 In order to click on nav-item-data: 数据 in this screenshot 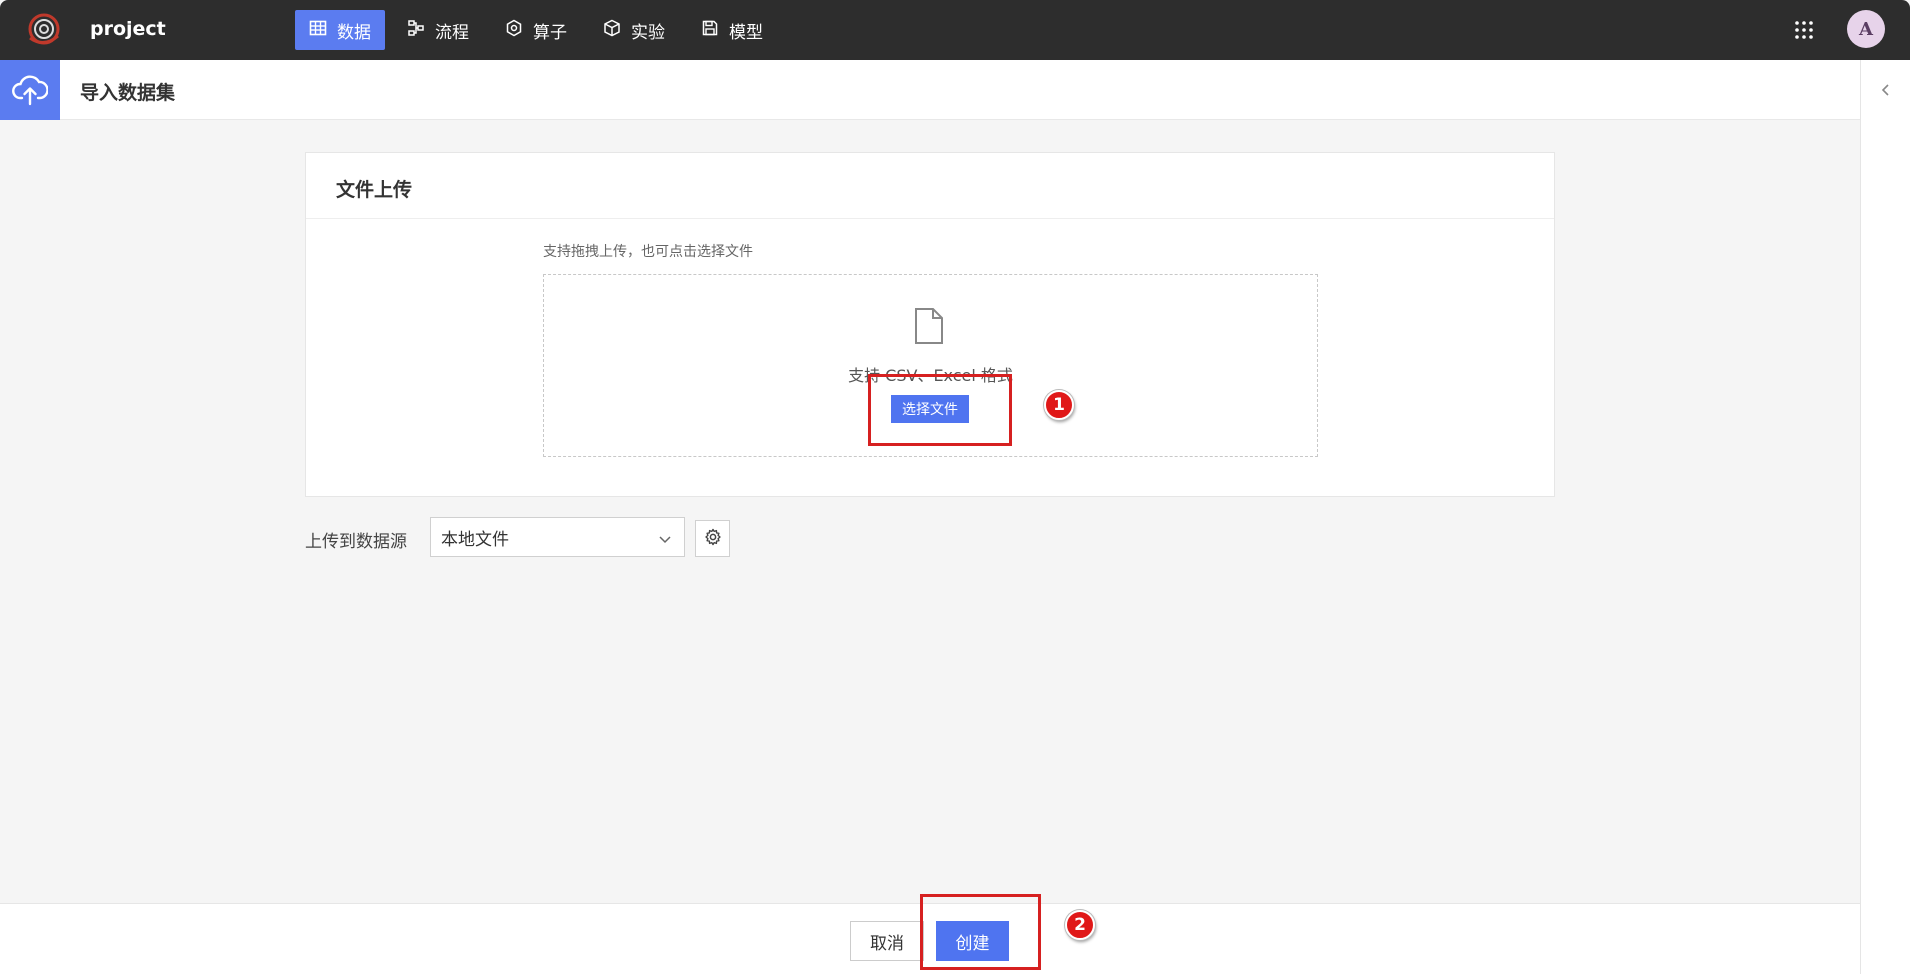, I will do `click(340, 30)`.